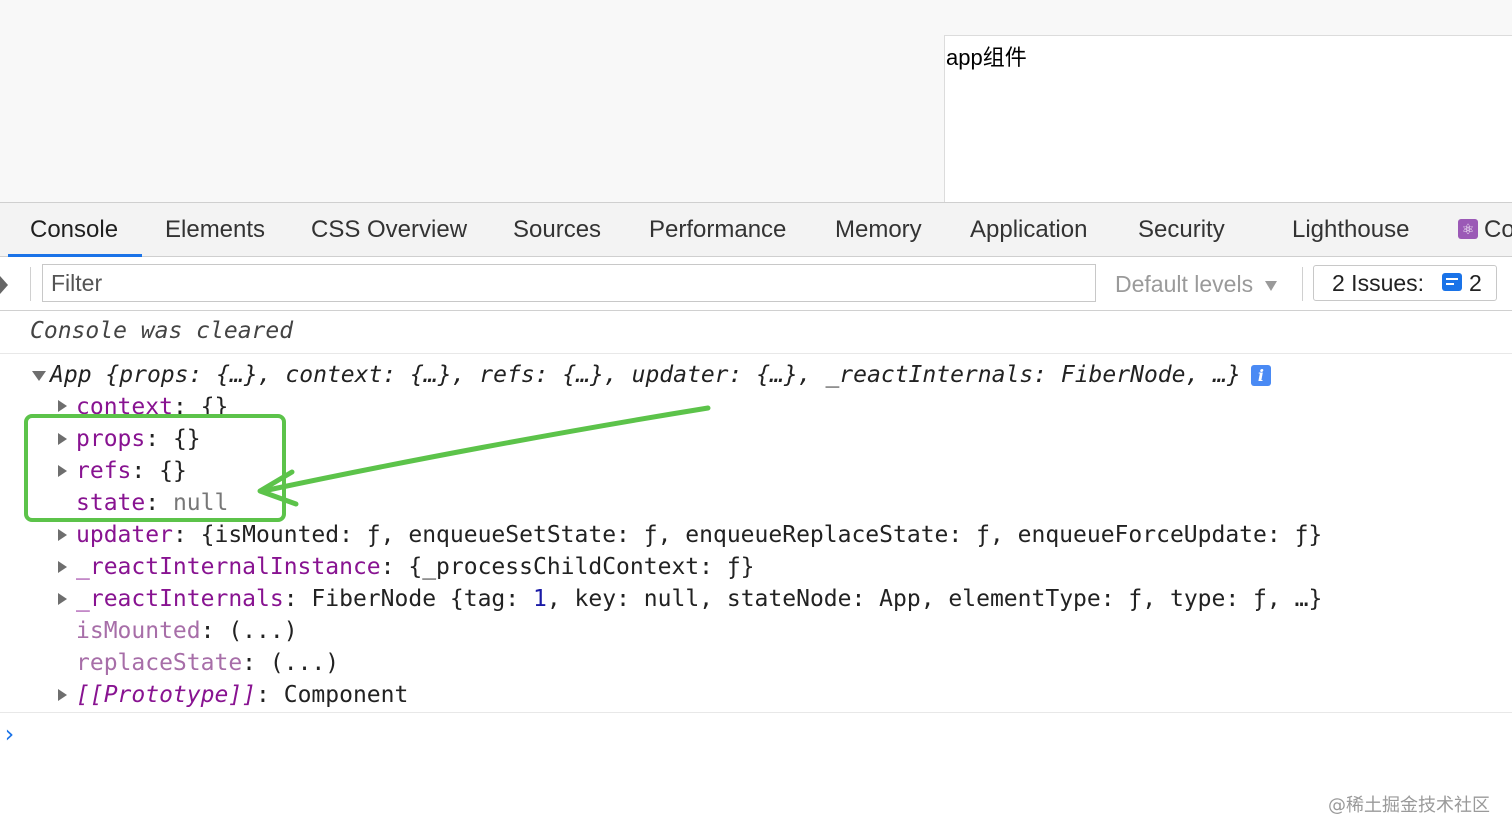  I want to click on property-value-number: 1, so click(539, 599).